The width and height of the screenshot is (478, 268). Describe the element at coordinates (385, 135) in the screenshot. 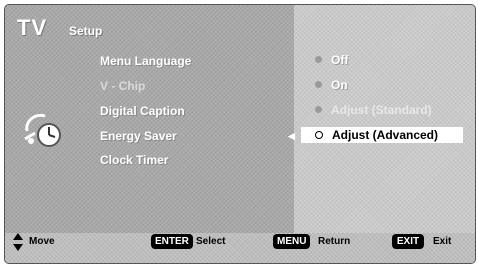

I see `option-label: Adjust (Advanced)` at that location.